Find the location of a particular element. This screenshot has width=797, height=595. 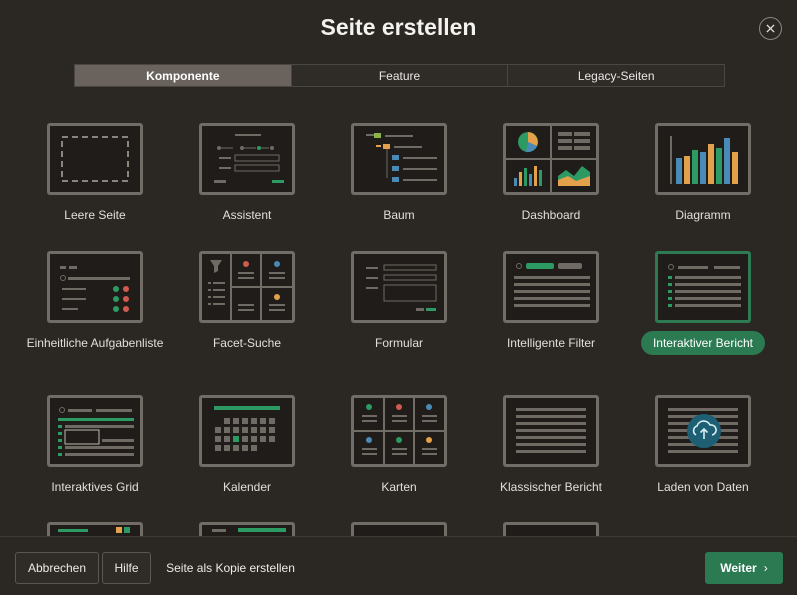

cards-icon is located at coordinates (399, 431).